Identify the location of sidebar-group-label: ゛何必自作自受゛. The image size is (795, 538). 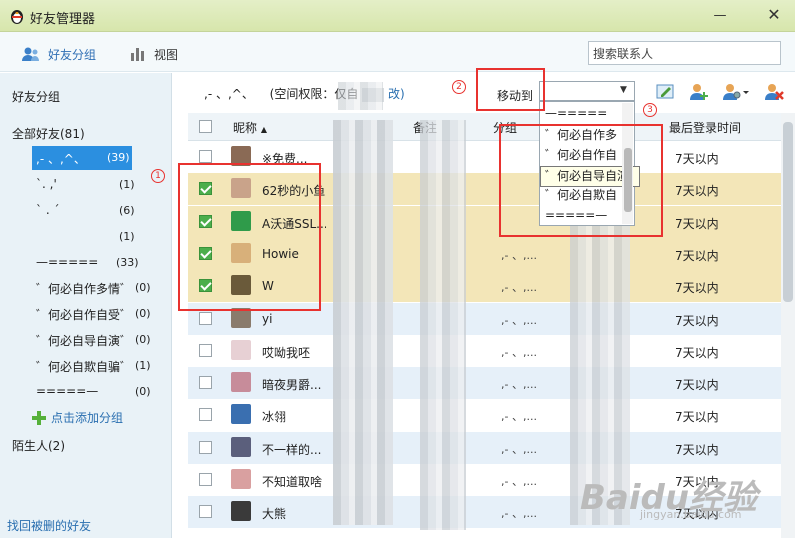
(84, 314).